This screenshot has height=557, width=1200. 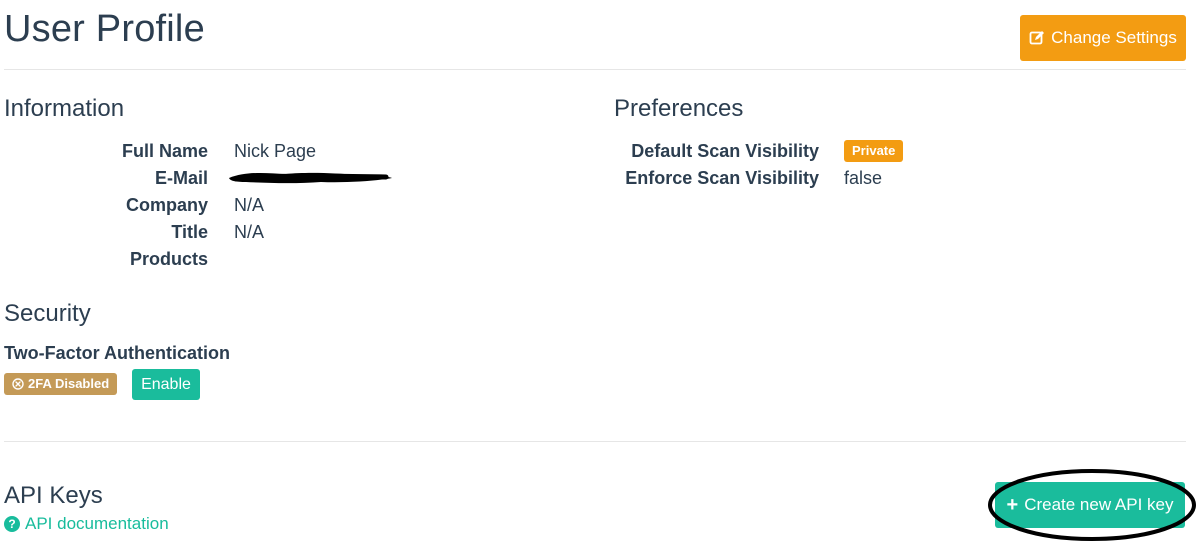 I want to click on enforce-scan-visibility-label: Enforce Scan Visibility, so click(x=722, y=178).